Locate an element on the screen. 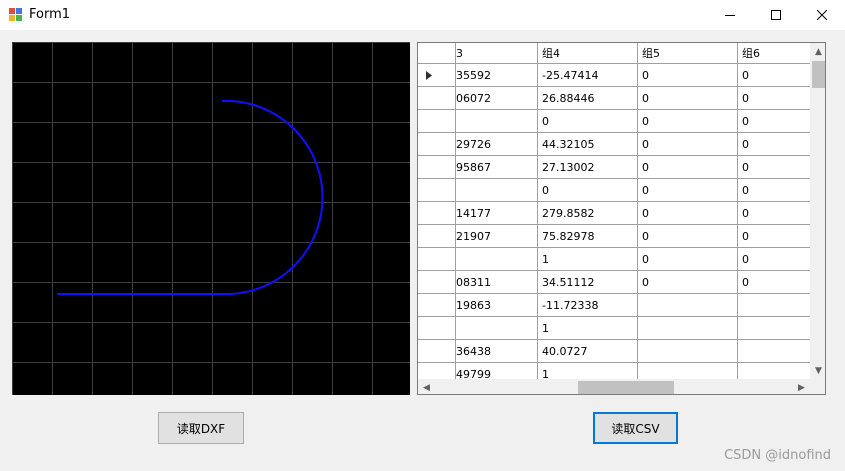 This screenshot has height=471, width=845. table-row: 36438 40.0727 is located at coordinates (614, 351).